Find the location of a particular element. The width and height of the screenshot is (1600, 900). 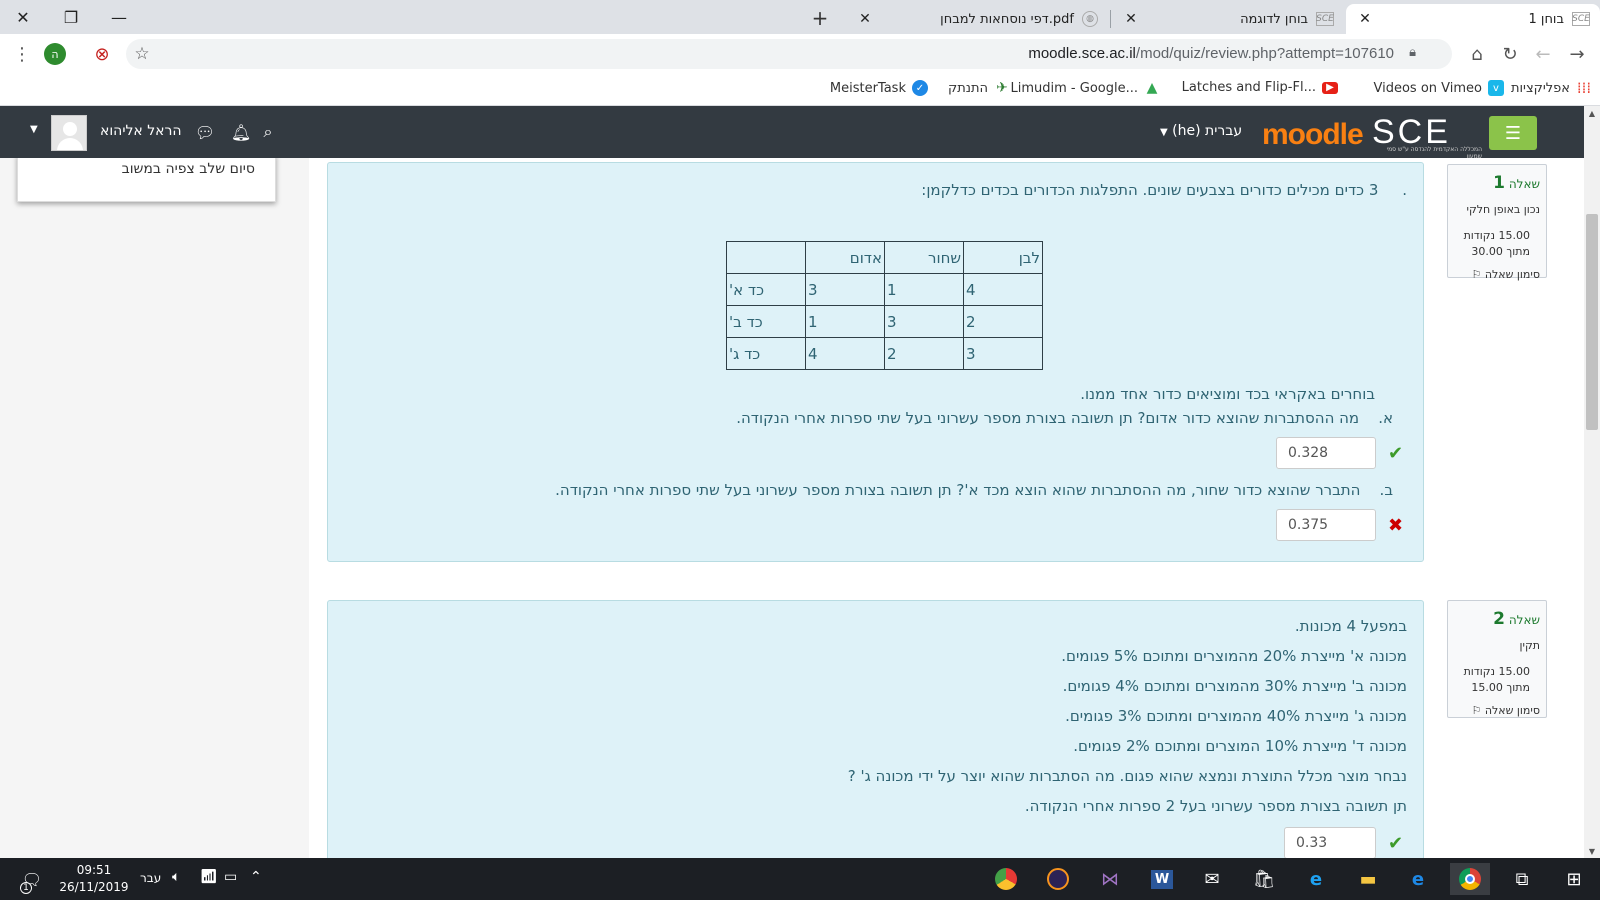

mail-icon: ✉ is located at coordinates (1212, 879).